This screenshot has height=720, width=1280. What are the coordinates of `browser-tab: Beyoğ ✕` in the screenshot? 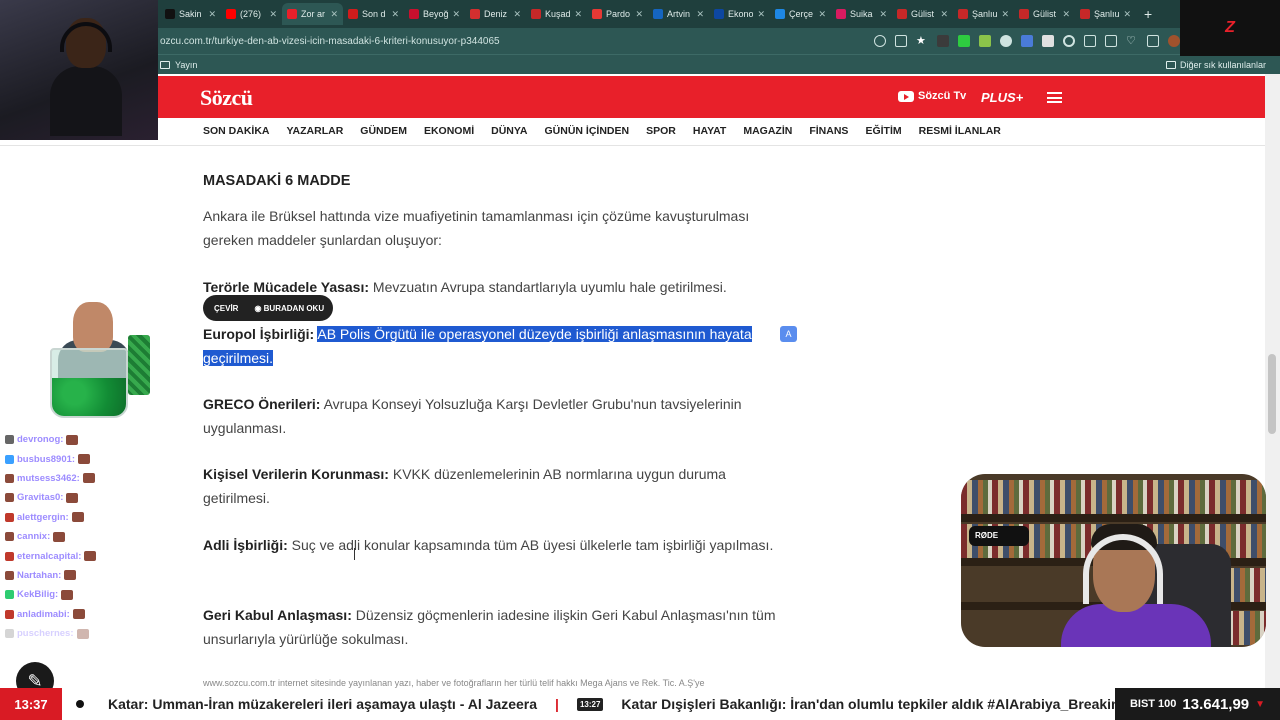 It's located at (434, 14).